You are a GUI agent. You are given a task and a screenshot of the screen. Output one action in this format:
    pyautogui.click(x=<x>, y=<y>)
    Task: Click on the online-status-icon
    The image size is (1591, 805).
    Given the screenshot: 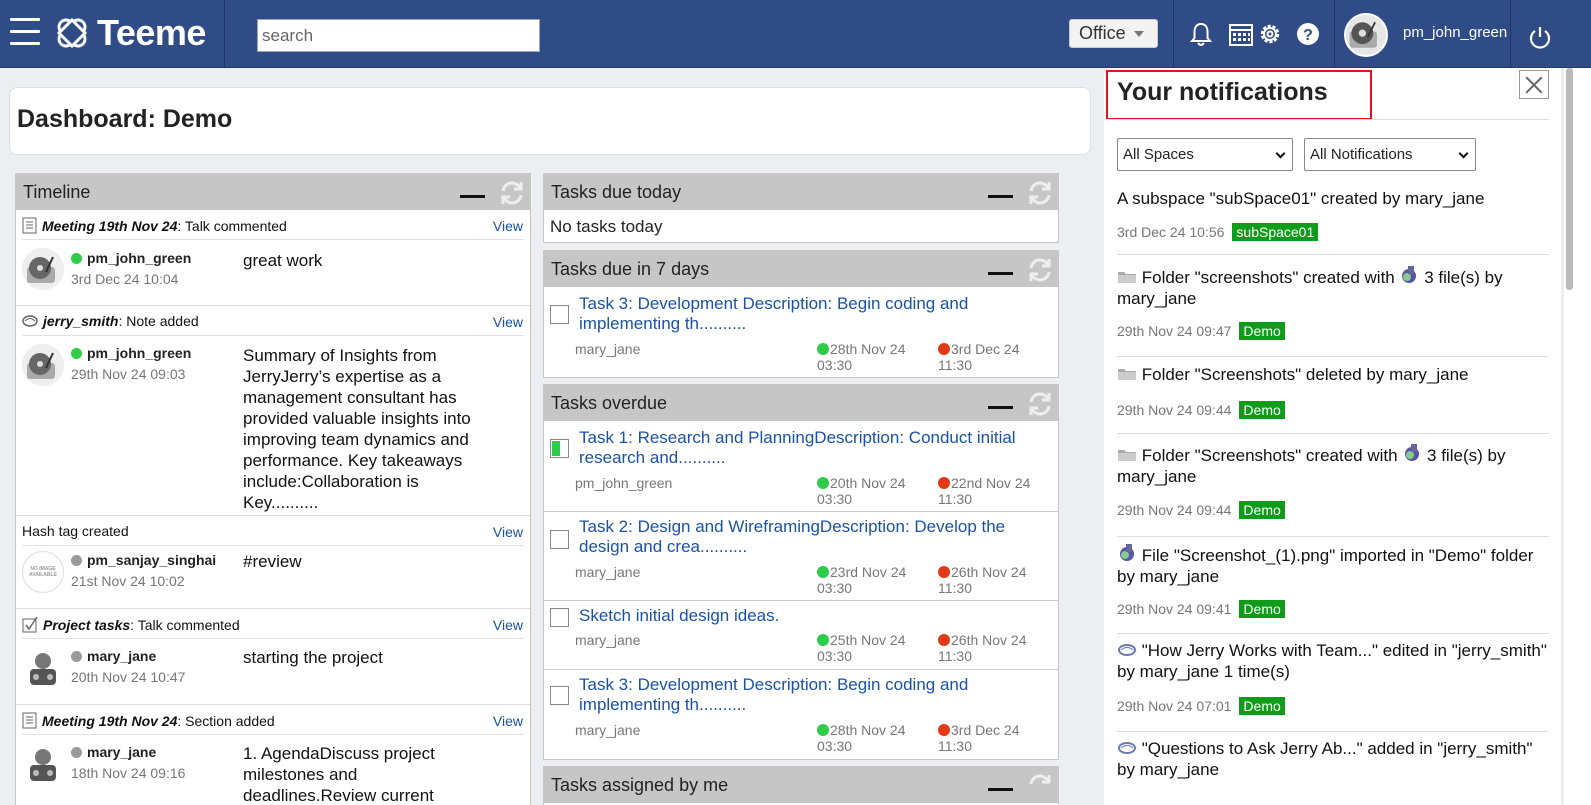 What is the action you would take?
    pyautogui.click(x=76, y=353)
    